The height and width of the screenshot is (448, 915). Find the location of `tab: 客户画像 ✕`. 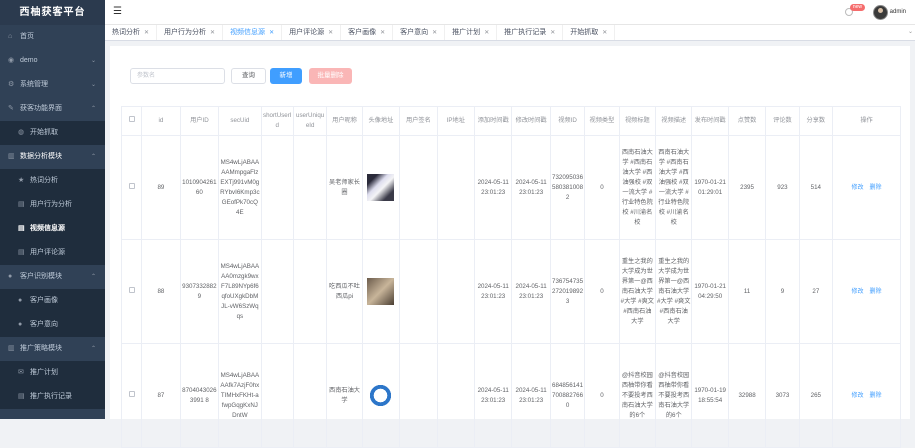

tab: 客户画像 ✕ is located at coordinates (367, 32).